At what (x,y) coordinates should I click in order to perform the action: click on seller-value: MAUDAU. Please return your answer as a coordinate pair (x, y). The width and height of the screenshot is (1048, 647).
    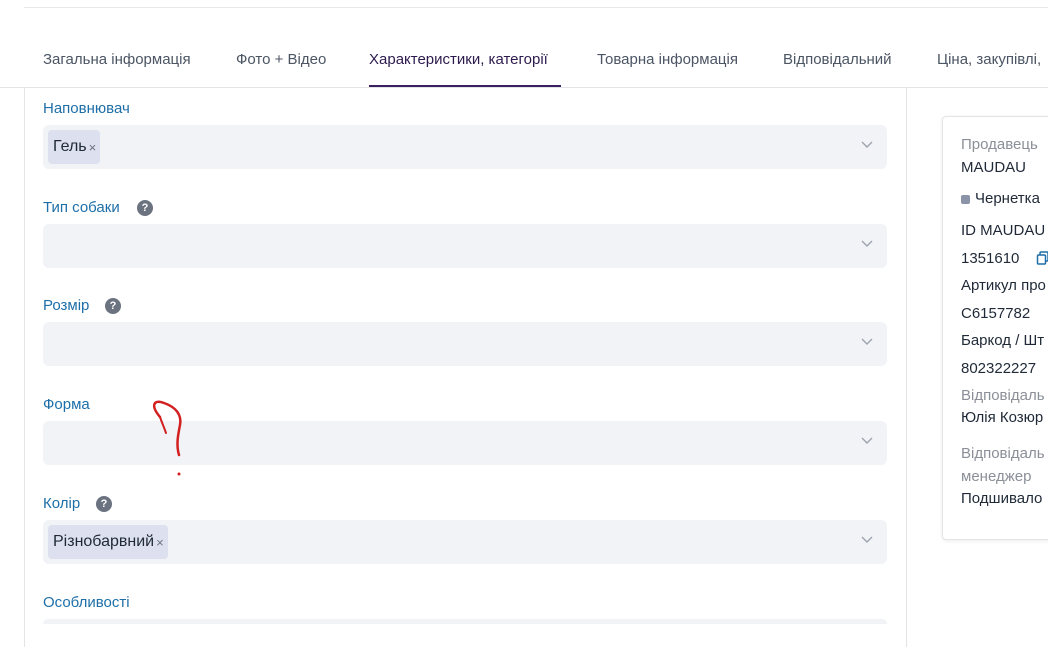
    Looking at the image, I should click on (994, 167).